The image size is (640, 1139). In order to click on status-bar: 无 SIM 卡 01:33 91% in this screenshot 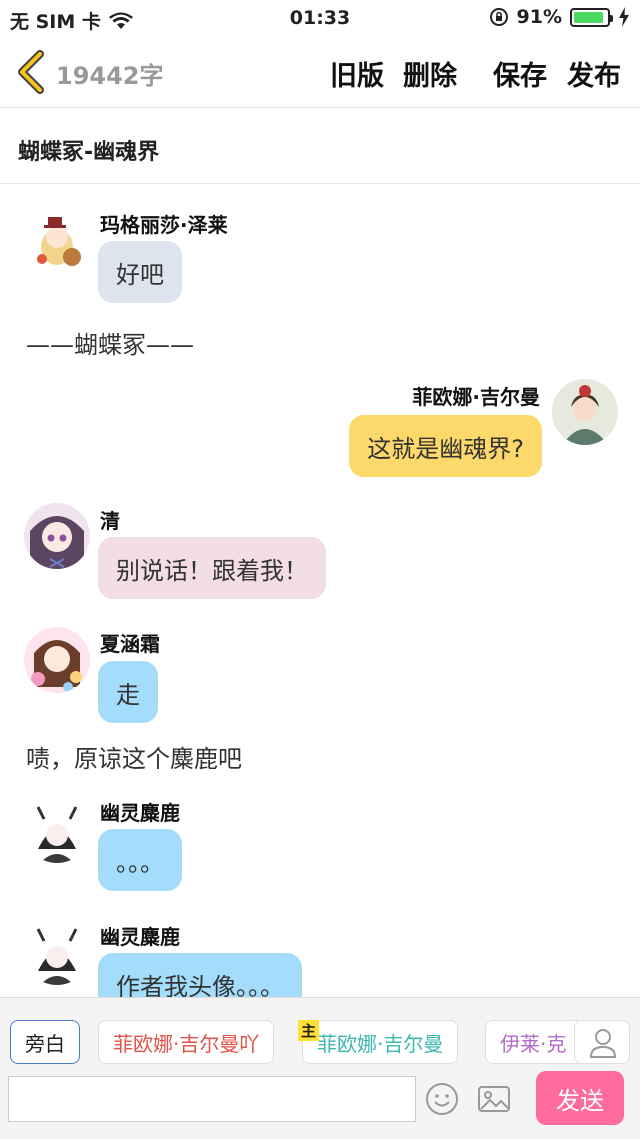, I will do `click(320, 18)`.